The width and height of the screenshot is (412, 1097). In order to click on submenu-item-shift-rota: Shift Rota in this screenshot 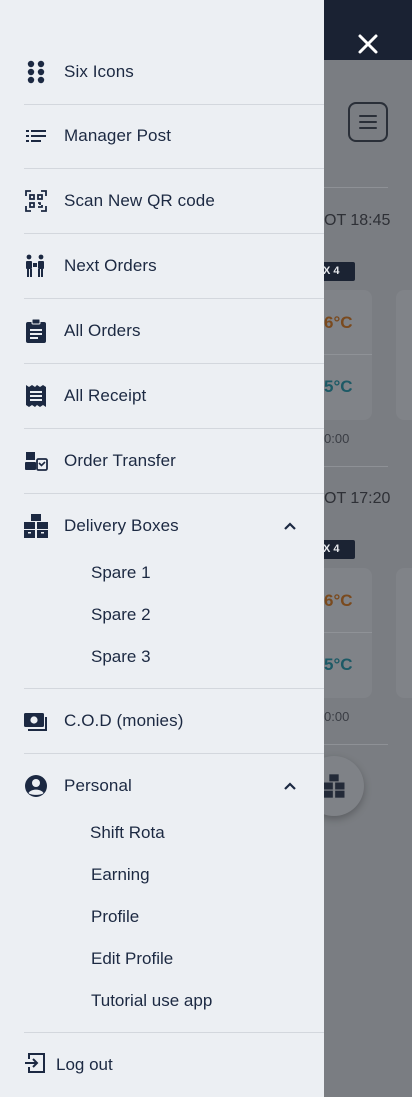, I will do `click(127, 833)`.